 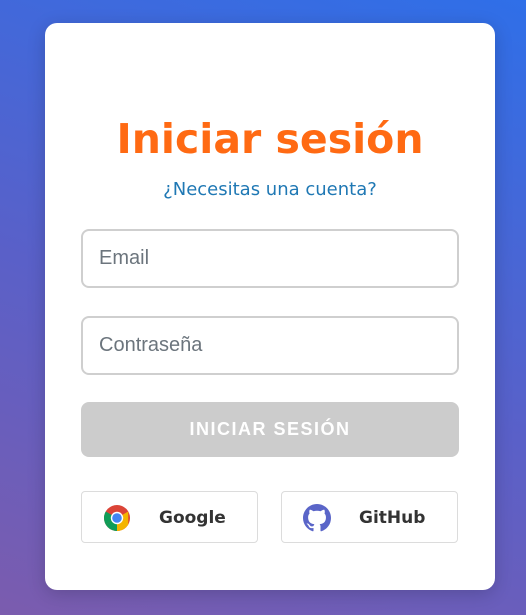 What do you see at coordinates (317, 518) in the screenshot?
I see `github-icon` at bounding box center [317, 518].